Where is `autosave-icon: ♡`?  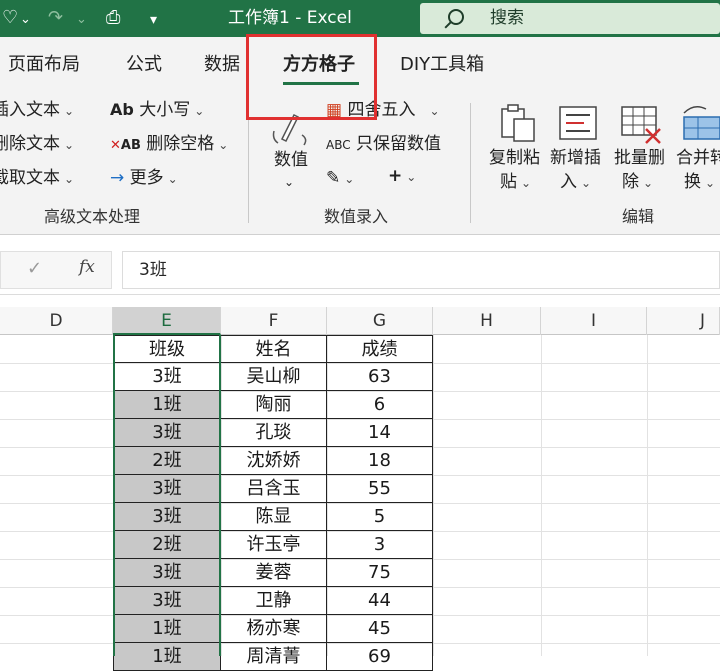 autosave-icon: ♡ is located at coordinates (10, 18).